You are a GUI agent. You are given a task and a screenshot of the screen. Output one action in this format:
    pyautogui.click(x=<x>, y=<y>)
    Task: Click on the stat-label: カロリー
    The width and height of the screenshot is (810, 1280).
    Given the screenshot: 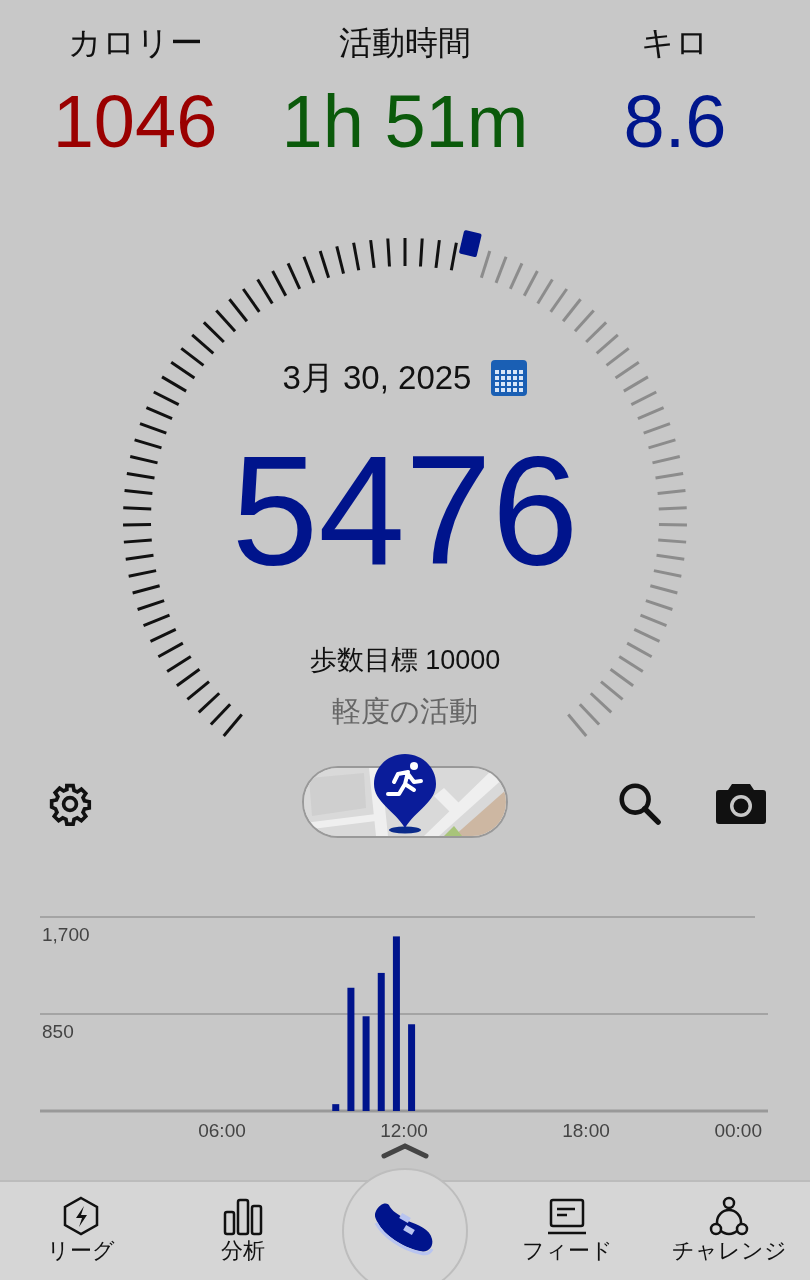 What is the action you would take?
    pyautogui.click(x=135, y=42)
    